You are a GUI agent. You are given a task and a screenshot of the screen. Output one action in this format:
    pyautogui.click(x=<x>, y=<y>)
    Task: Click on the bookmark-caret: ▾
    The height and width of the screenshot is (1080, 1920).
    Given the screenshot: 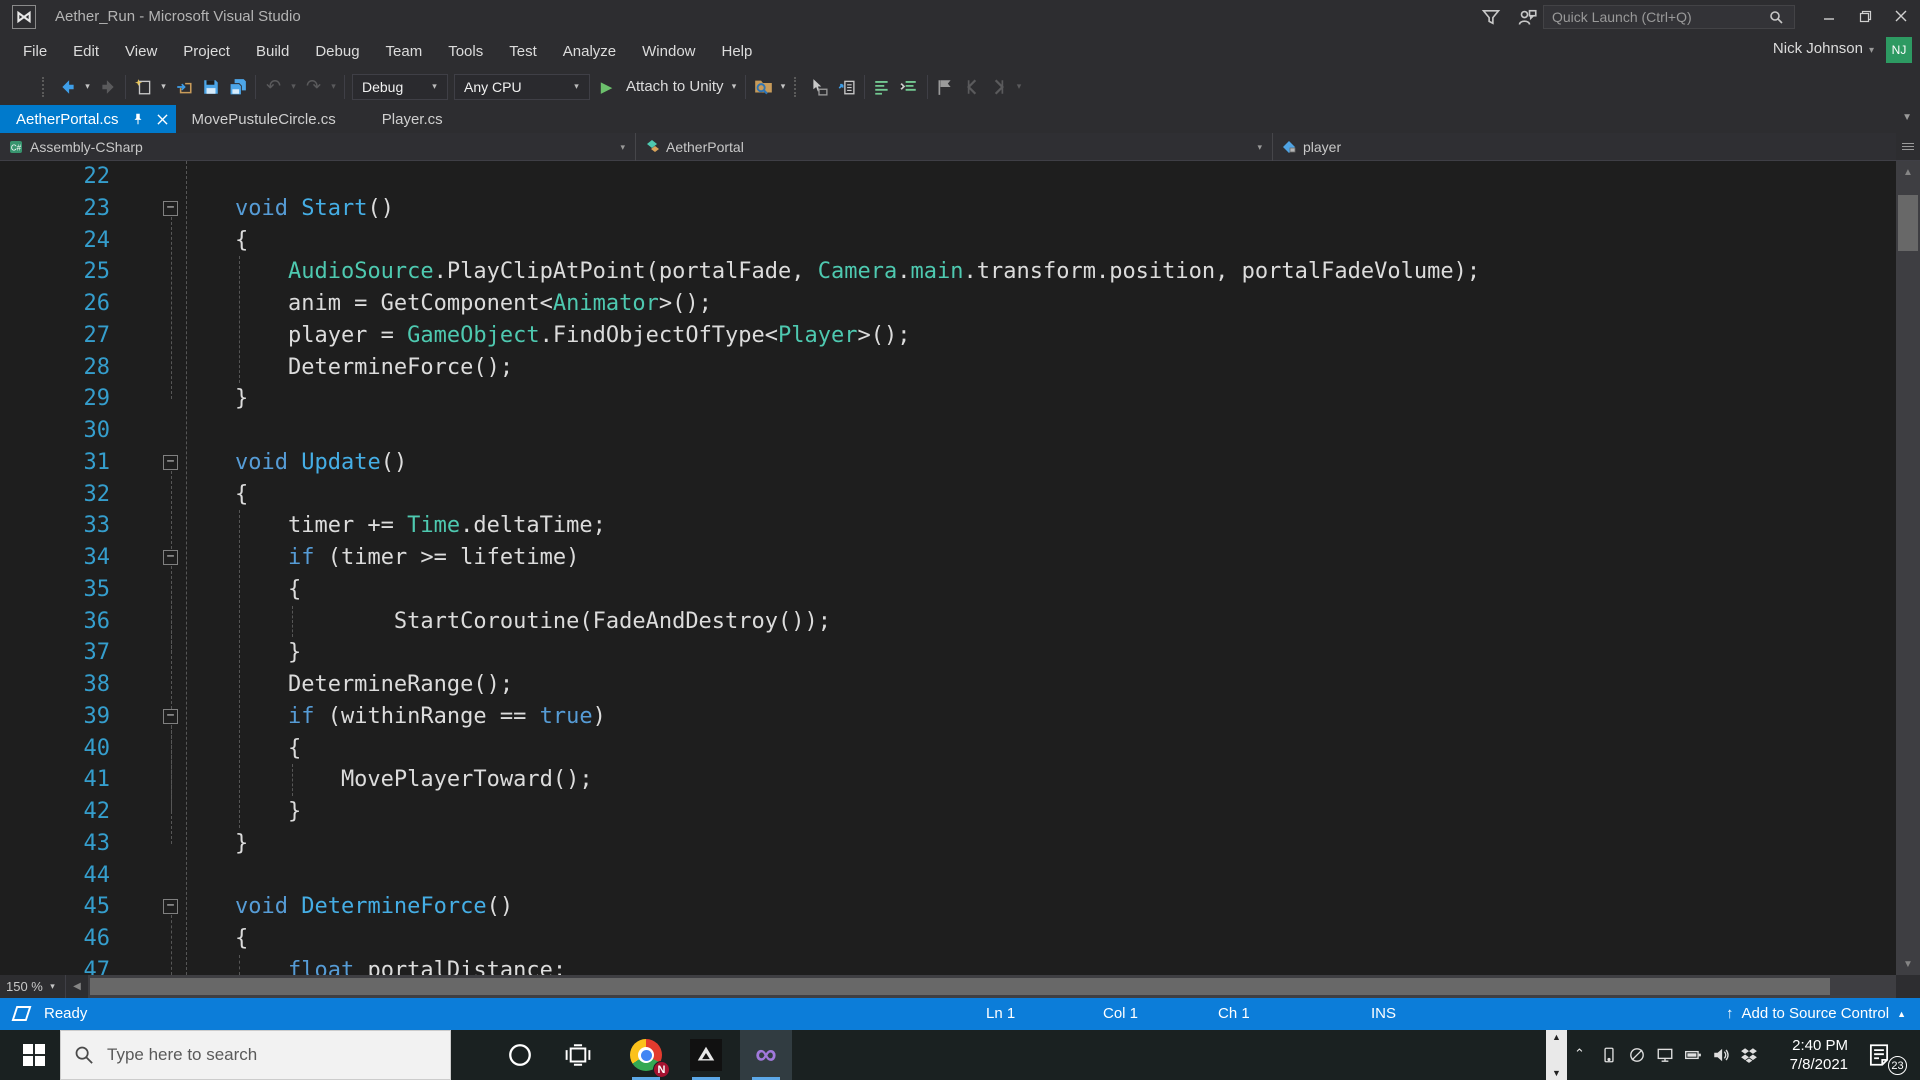 What is the action you would take?
    pyautogui.click(x=1019, y=86)
    